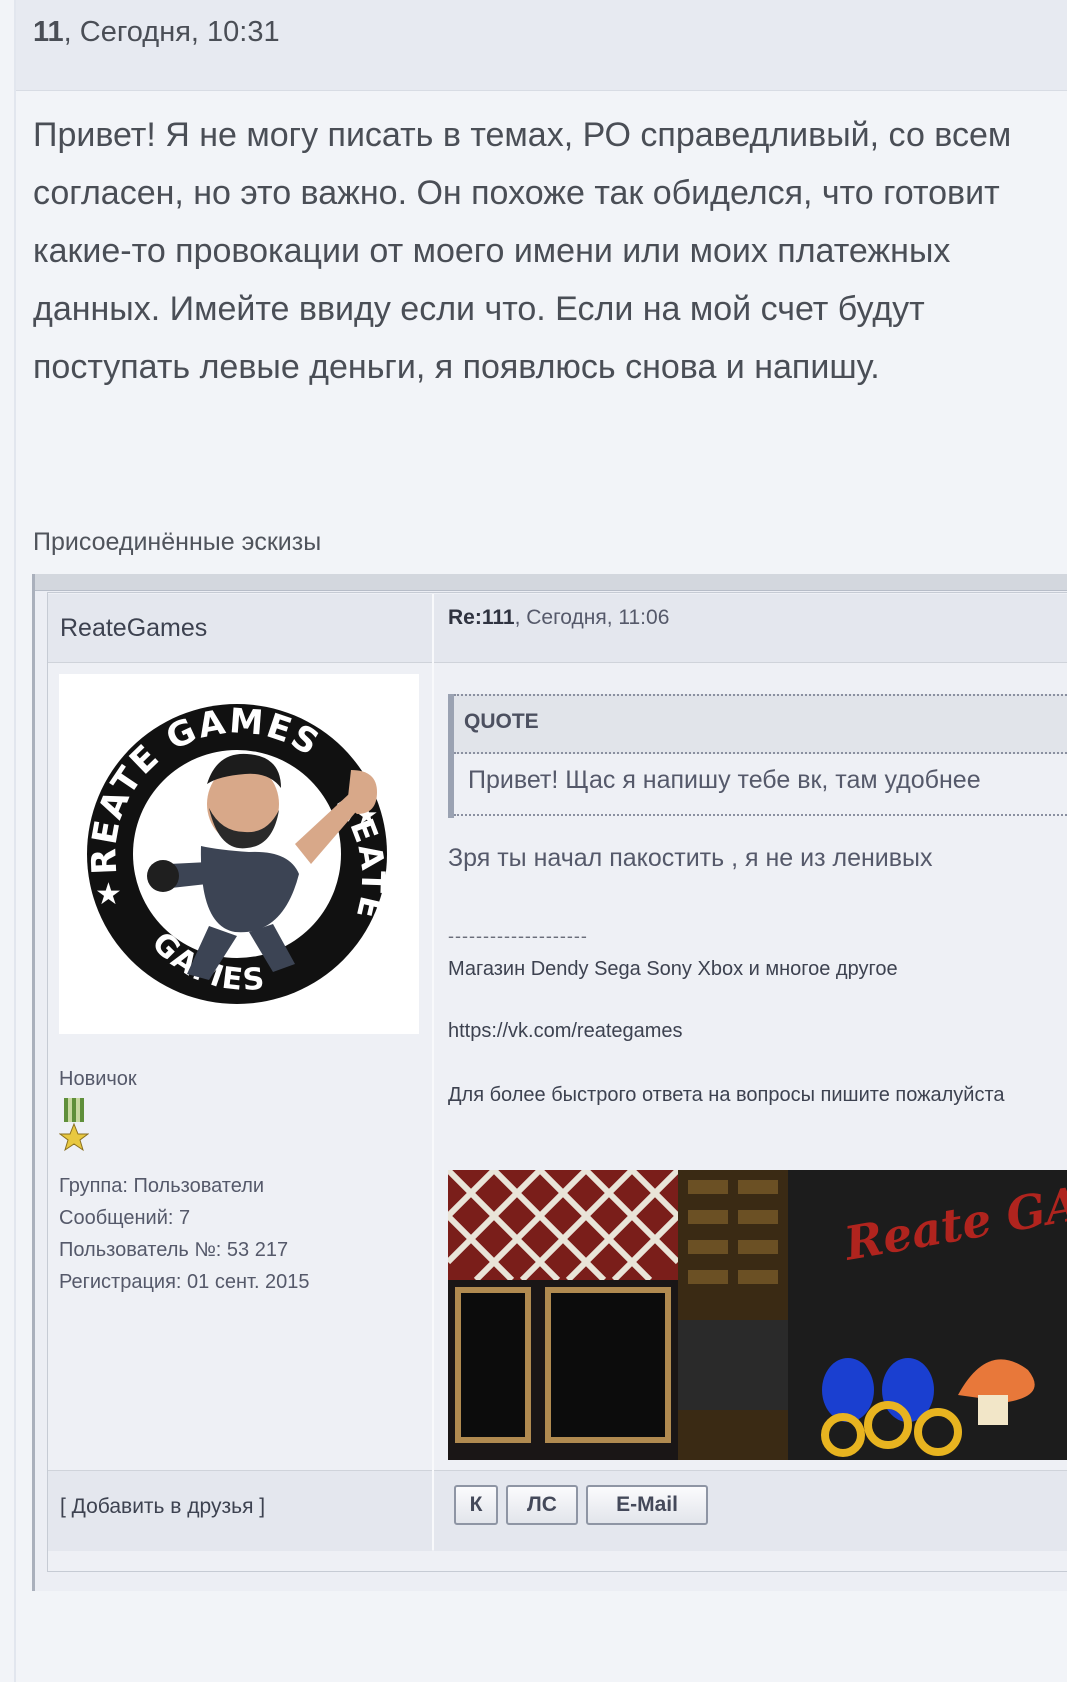 The image size is (1067, 1682). What do you see at coordinates (565, 1031) in the screenshot?
I see `signature-link: https://vk.com/reategames` at bounding box center [565, 1031].